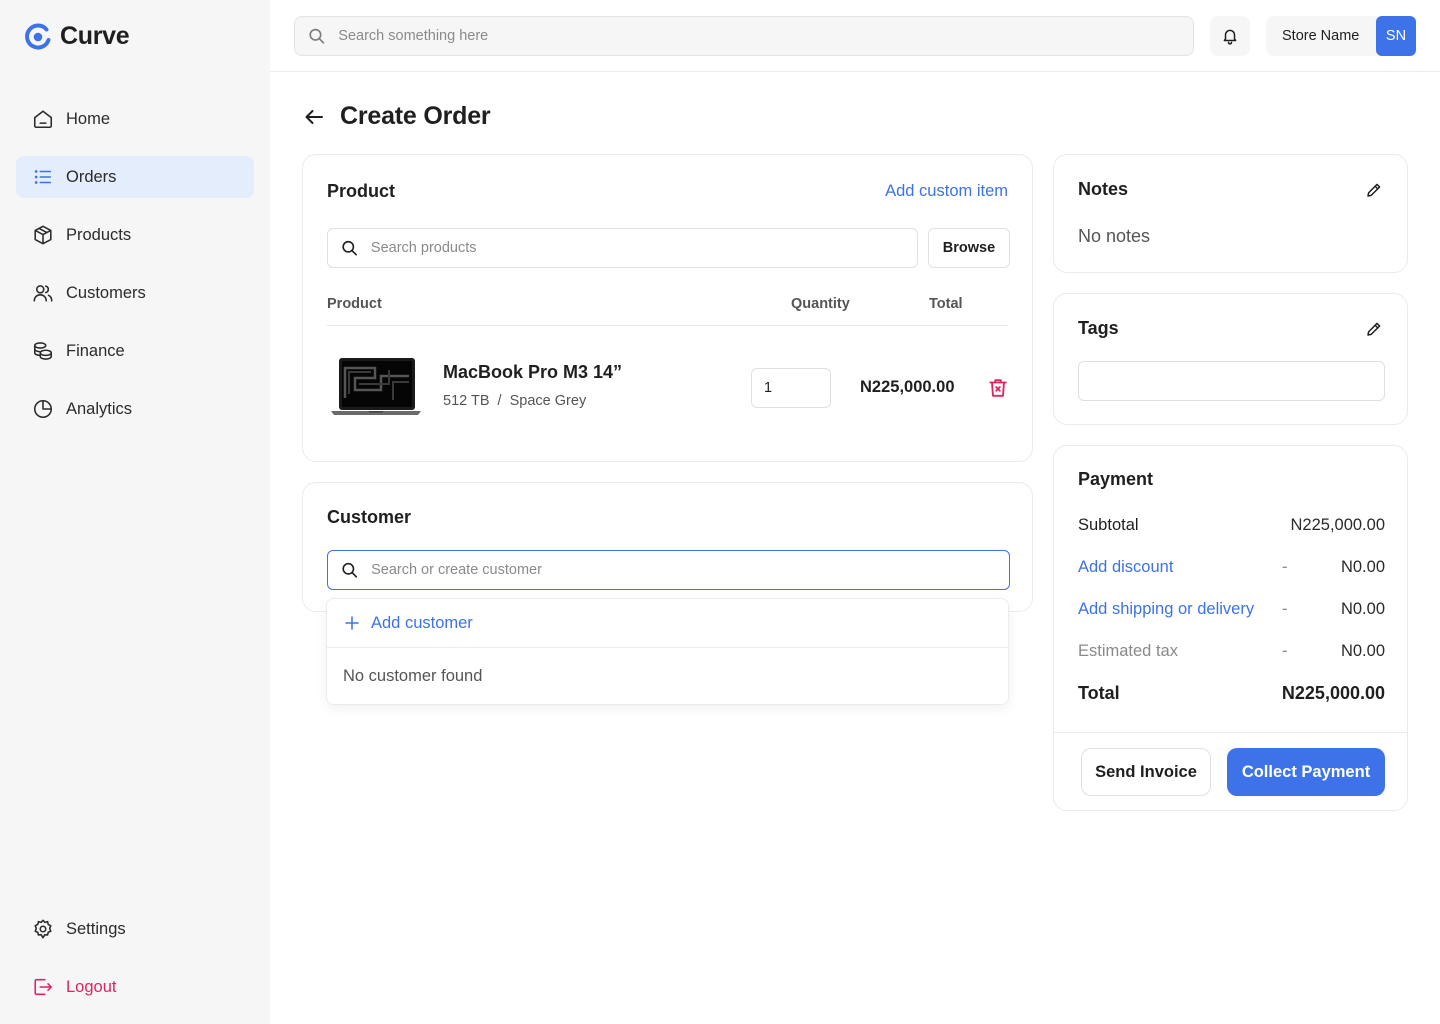 Image resolution: width=1440 pixels, height=1024 pixels. What do you see at coordinates (415, 116) in the screenshot?
I see `page-title: Create Order` at bounding box center [415, 116].